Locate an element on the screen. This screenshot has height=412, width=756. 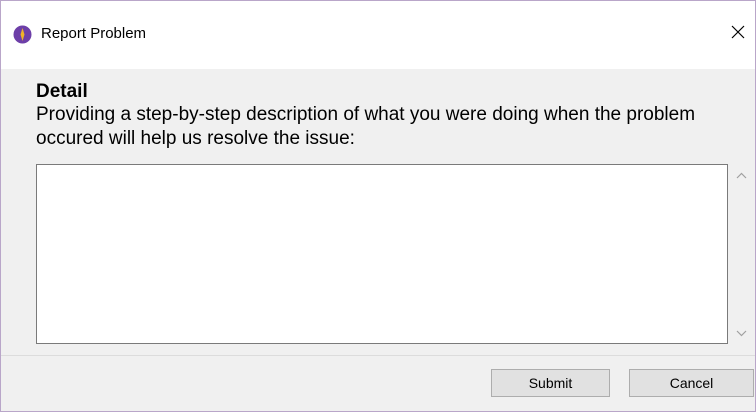
cancel-button: Cancel is located at coordinates (691, 383).